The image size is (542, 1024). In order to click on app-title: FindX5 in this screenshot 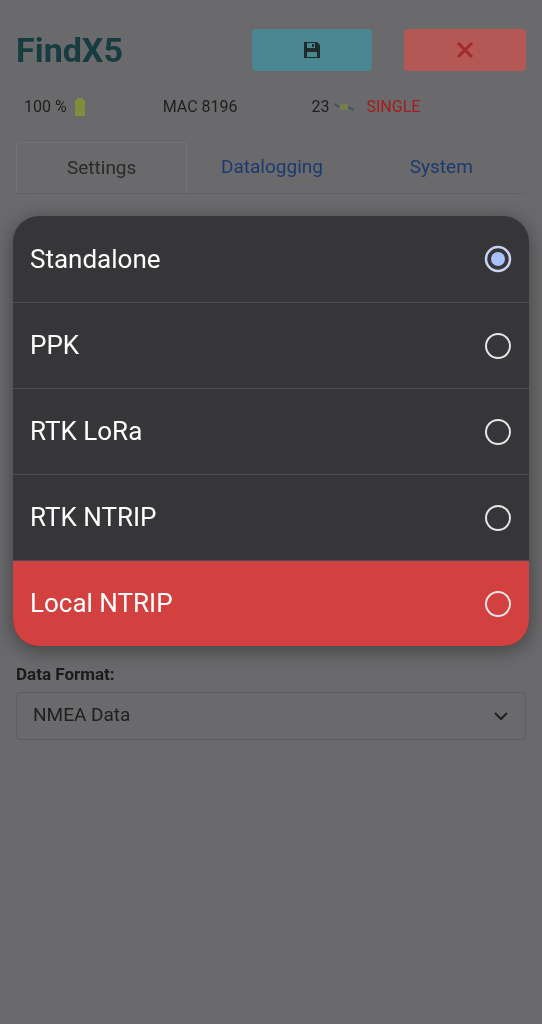, I will do `click(70, 50)`.